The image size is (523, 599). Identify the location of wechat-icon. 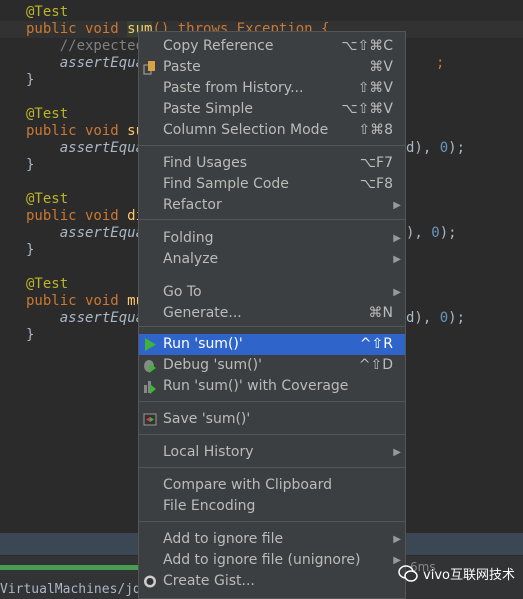
(408, 573).